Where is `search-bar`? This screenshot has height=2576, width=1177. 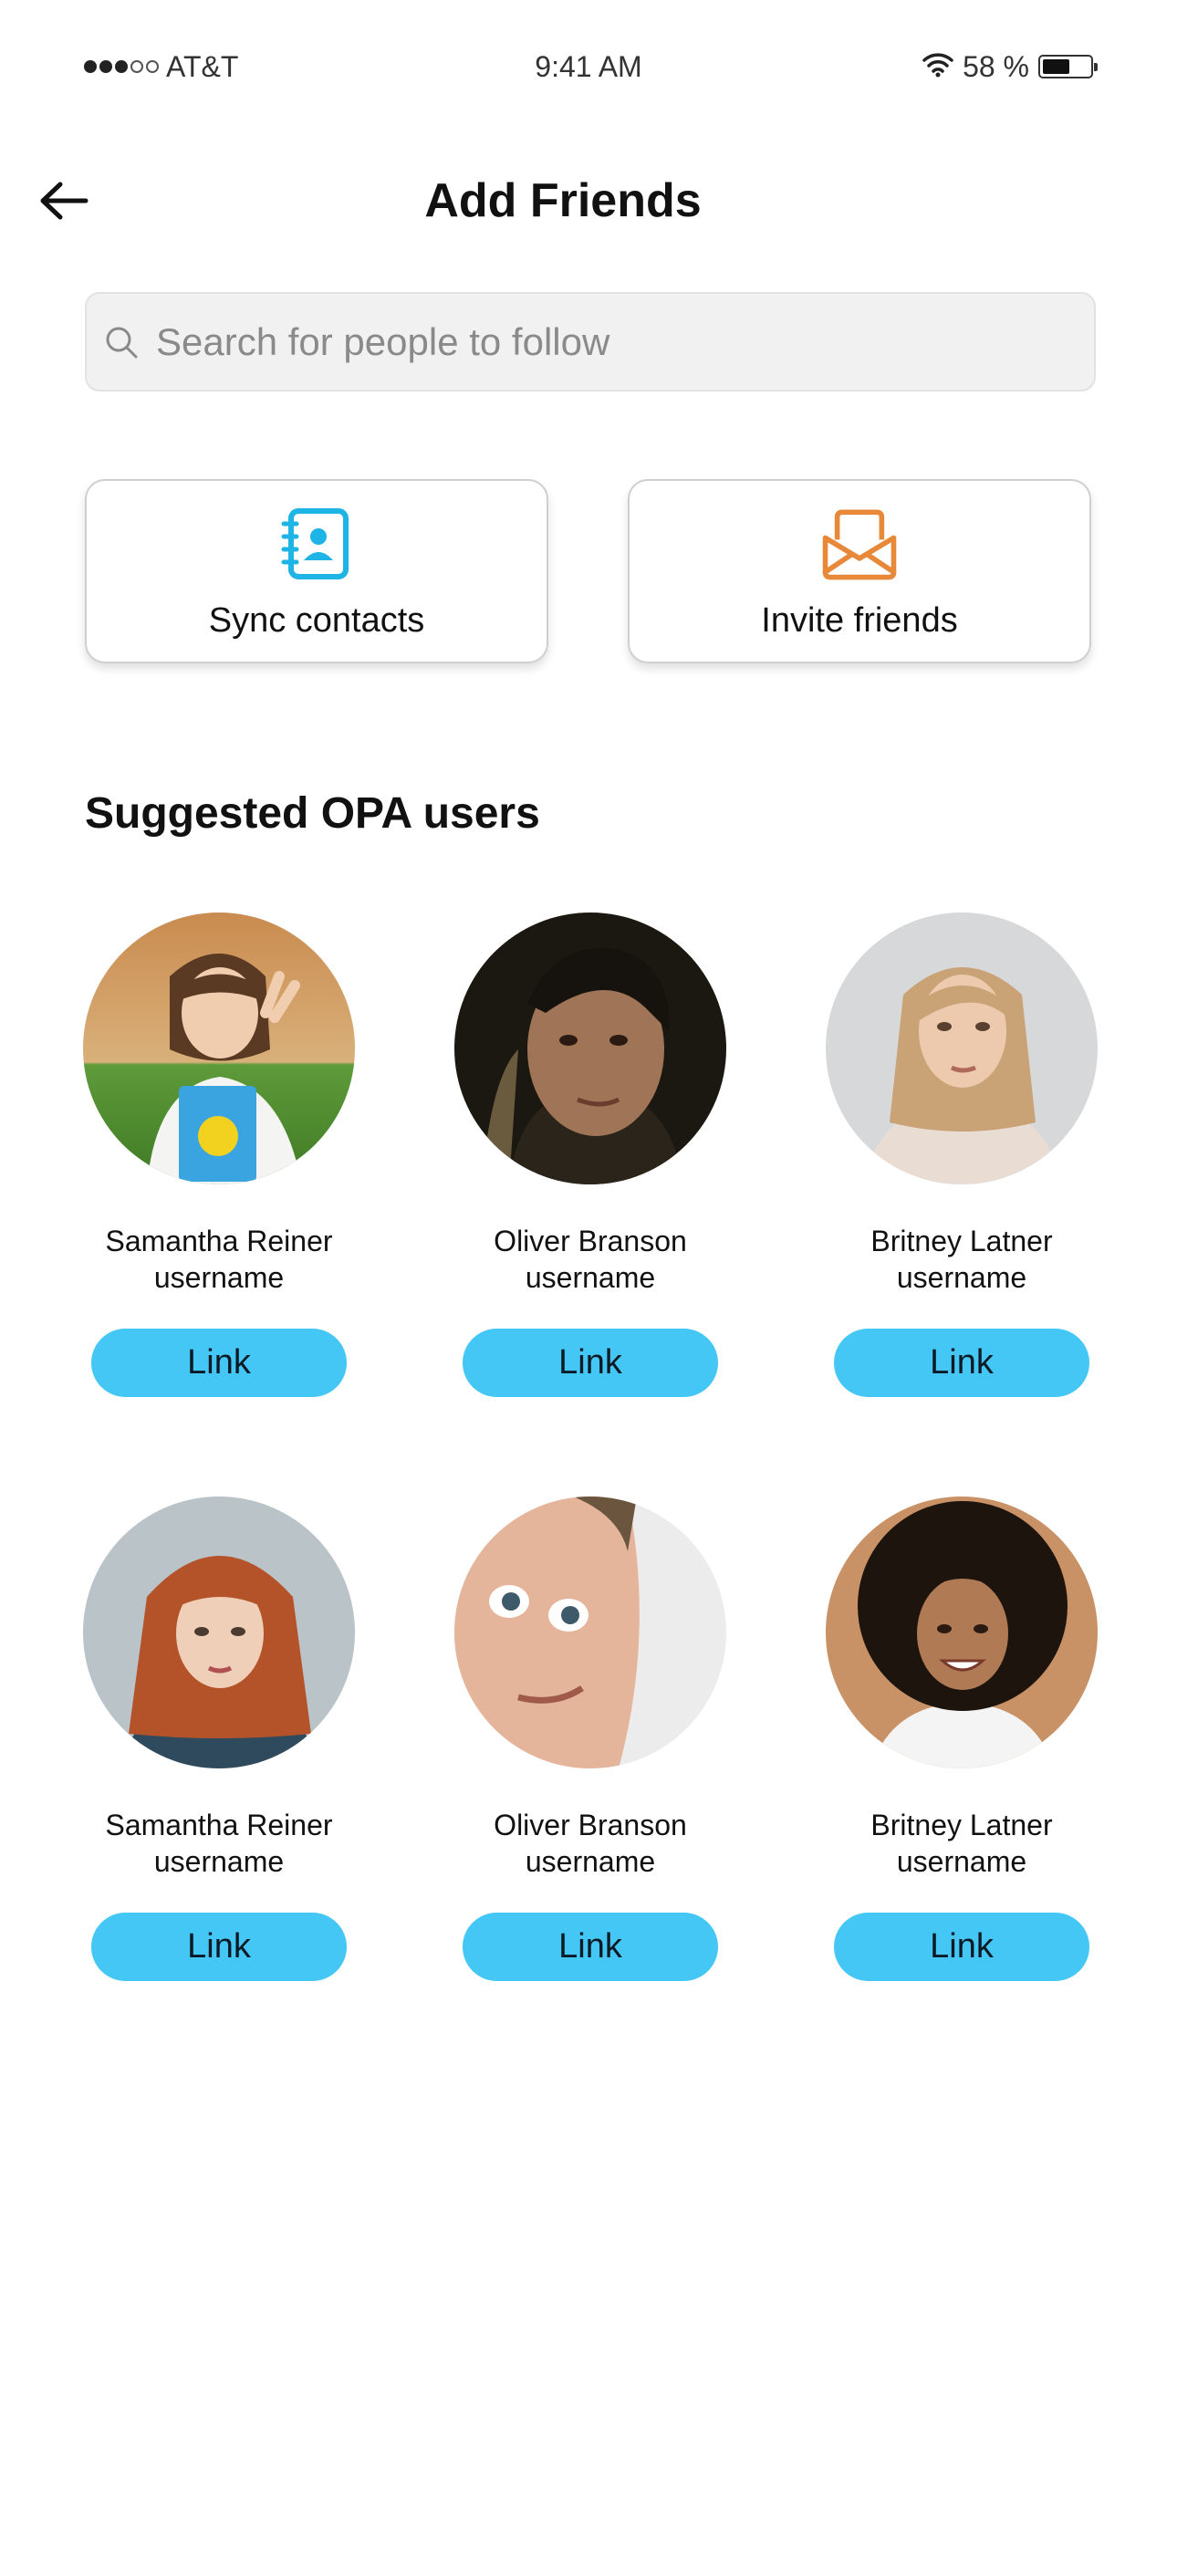 search-bar is located at coordinates (591, 341).